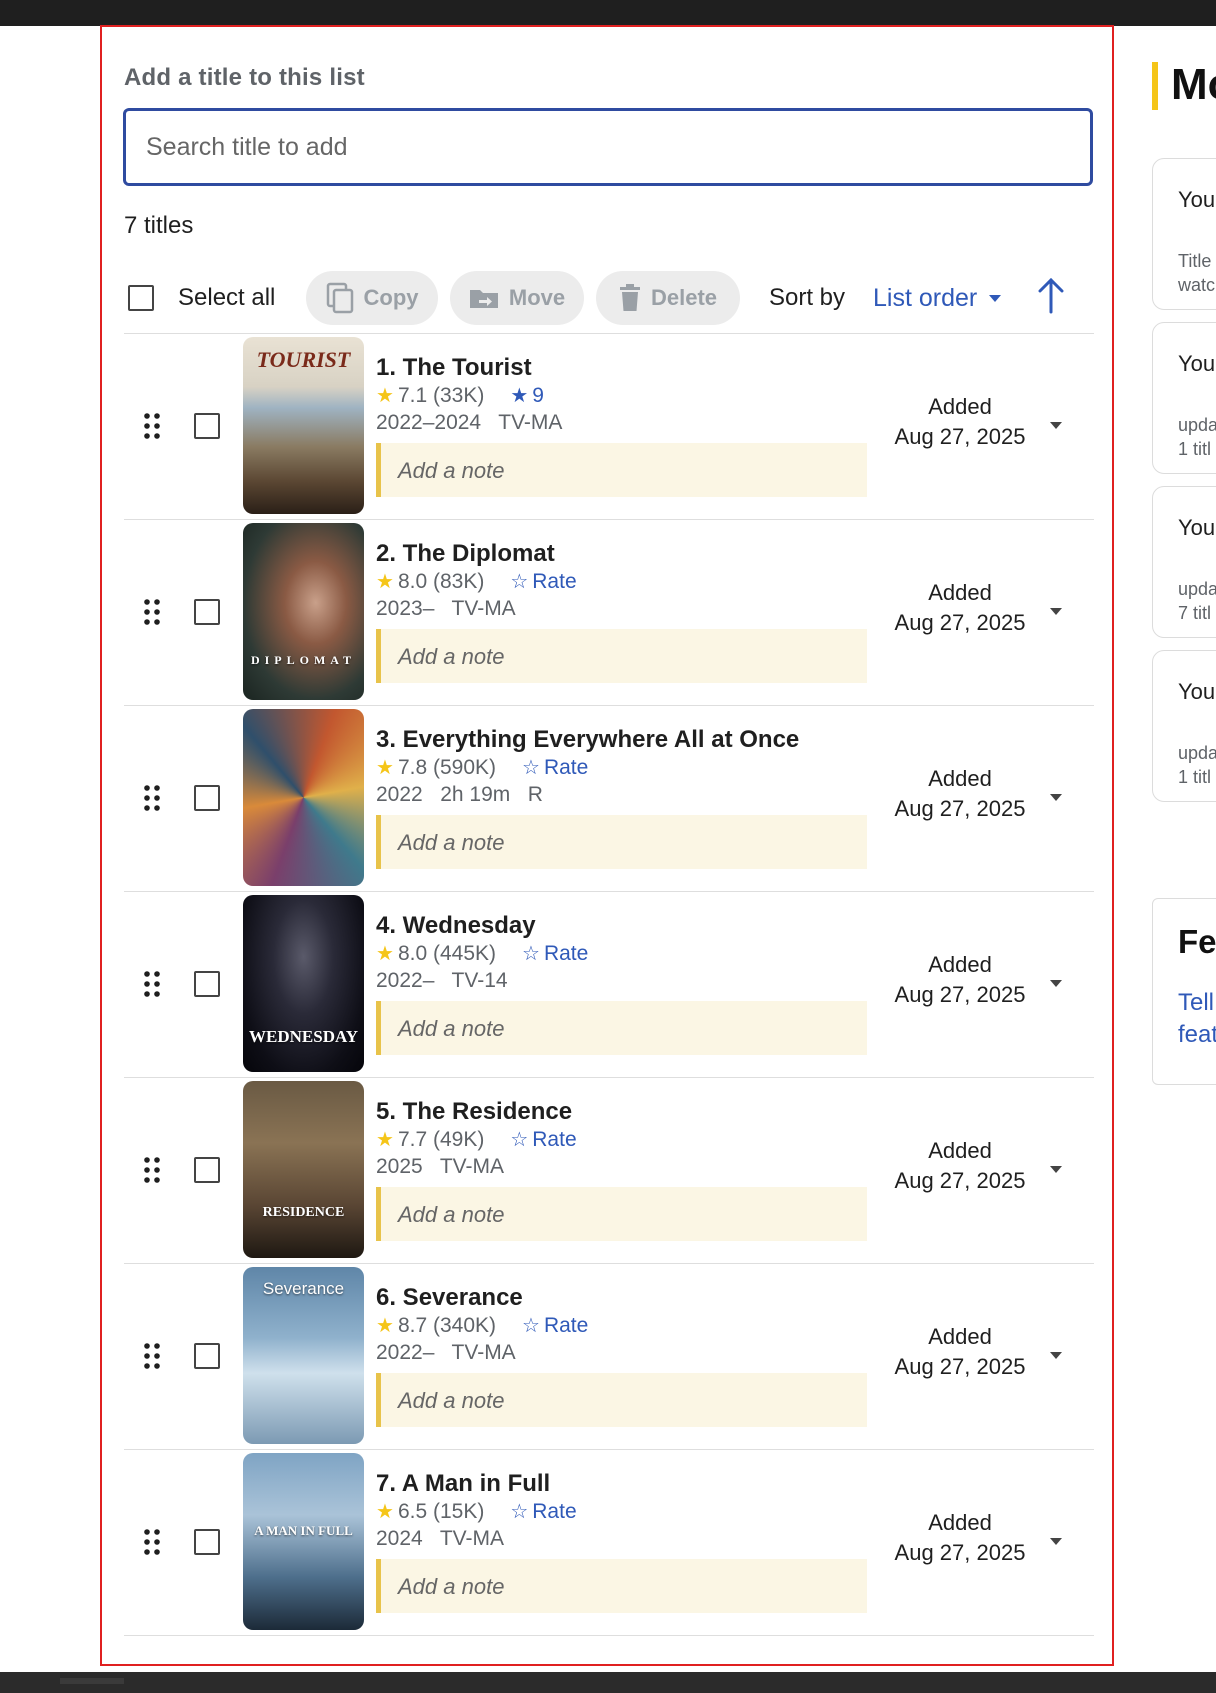 Image resolution: width=1216 pixels, height=1693 pixels. What do you see at coordinates (684, 297) in the screenshot?
I see `delete-label: Delete` at bounding box center [684, 297].